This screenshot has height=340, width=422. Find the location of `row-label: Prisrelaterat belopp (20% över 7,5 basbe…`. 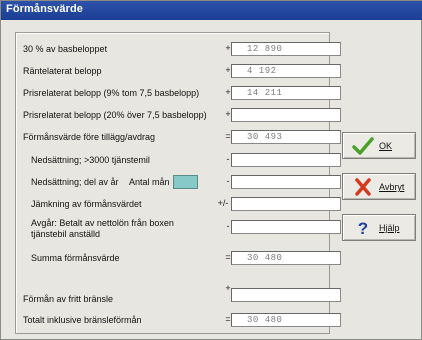

row-label: Prisrelaterat belopp (20% över 7,5 basbe… is located at coordinates (115, 115).